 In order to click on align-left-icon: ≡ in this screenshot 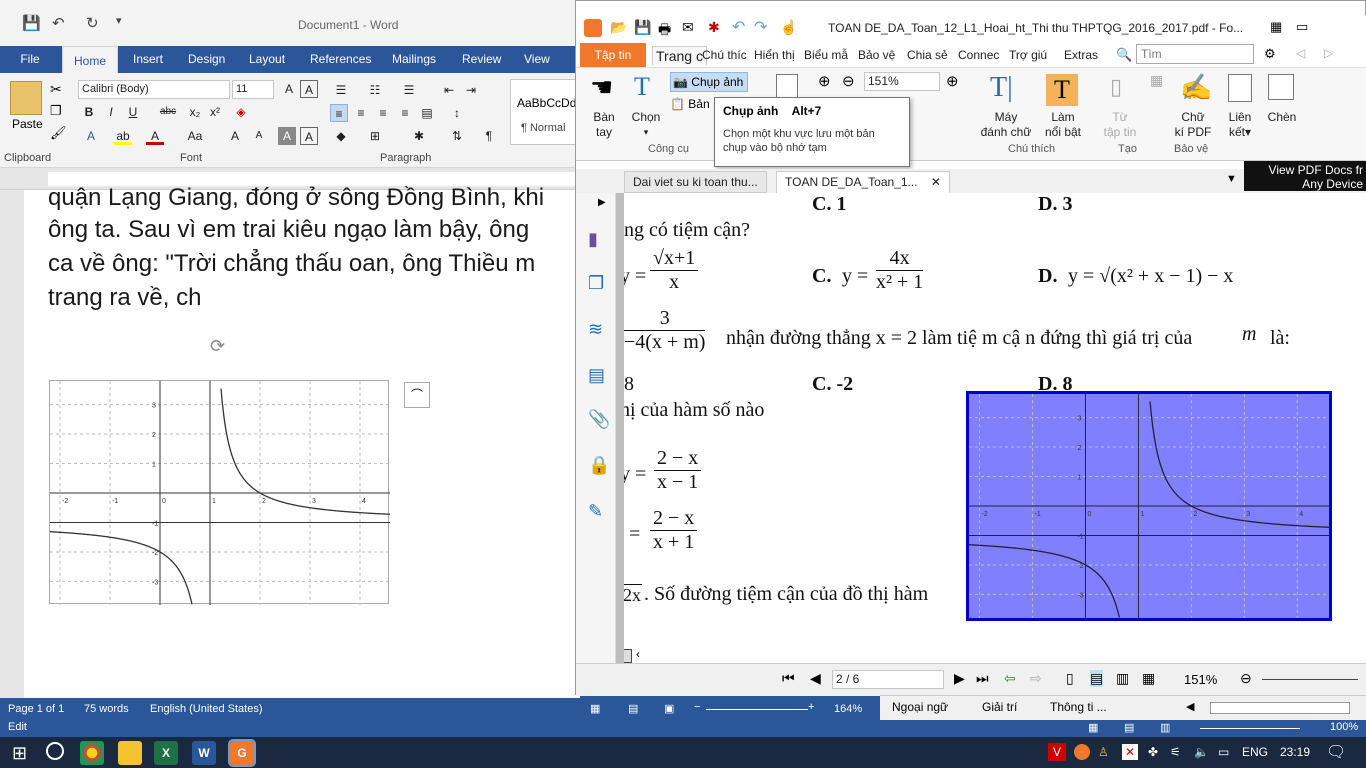, I will do `click(339, 113)`.